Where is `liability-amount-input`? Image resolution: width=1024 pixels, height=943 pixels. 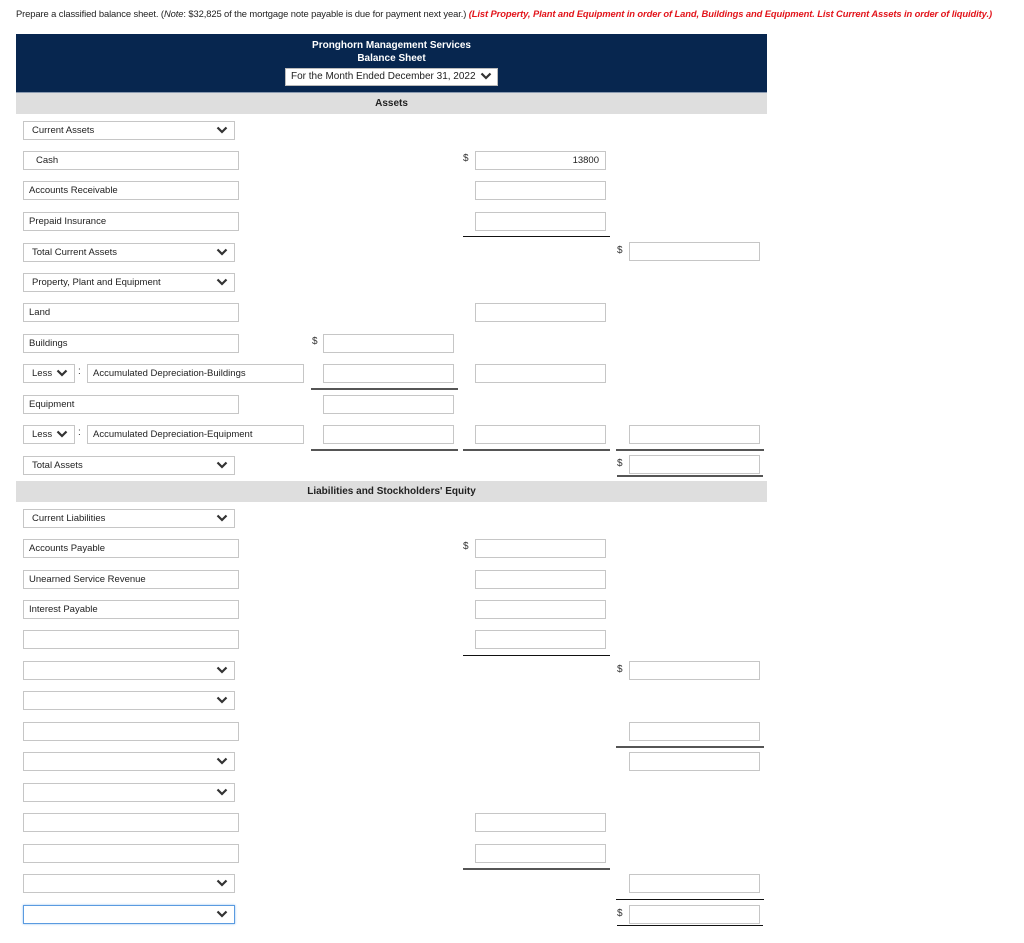
liability-amount-input is located at coordinates (540, 639).